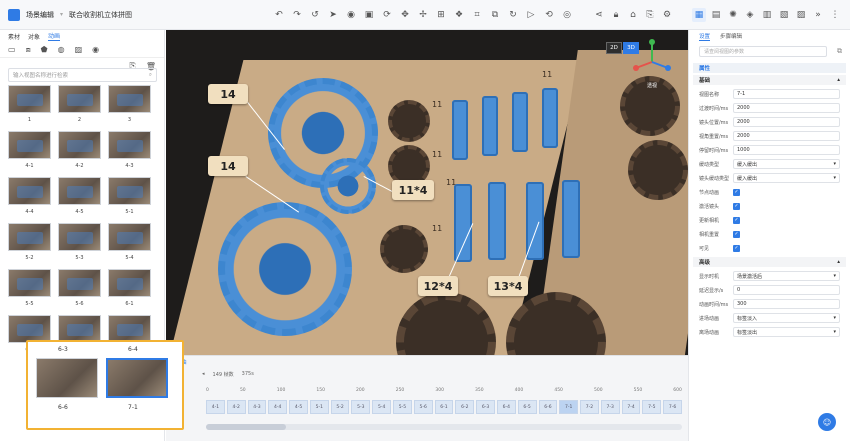  Describe the element at coordinates (351, 15) in the screenshot. I see `camera-icon: ◉` at that location.